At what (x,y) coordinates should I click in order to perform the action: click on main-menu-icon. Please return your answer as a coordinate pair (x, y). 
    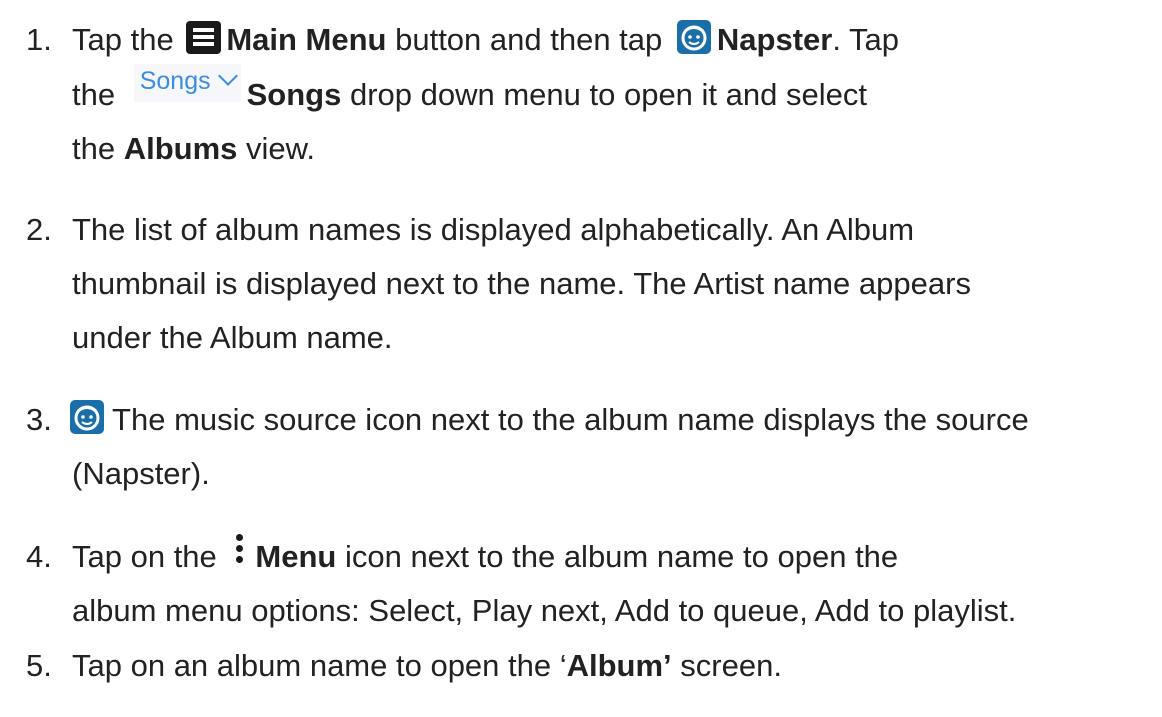
    Looking at the image, I should click on (204, 37).